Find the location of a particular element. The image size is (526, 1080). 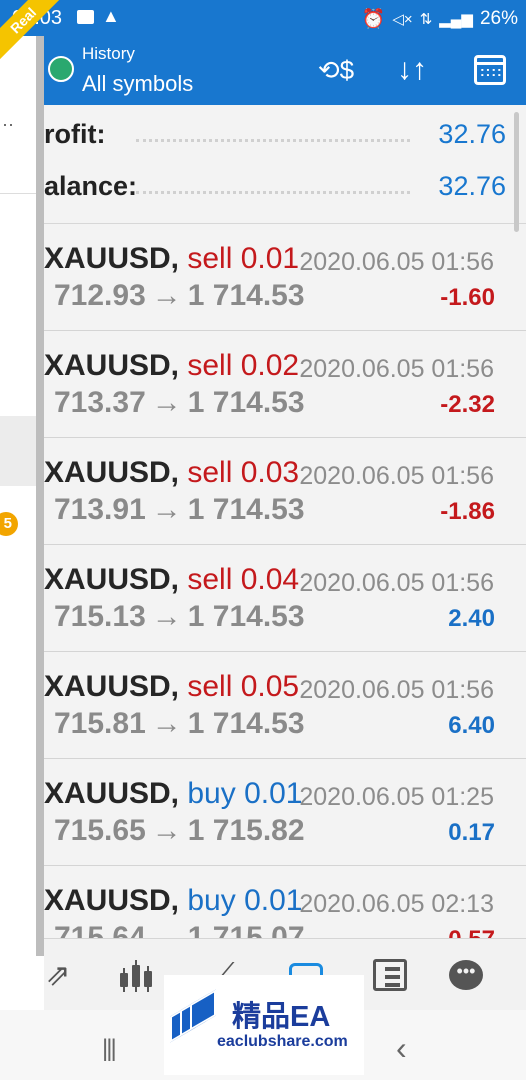

trade-volume: 0.04 is located at coordinates (270, 579).